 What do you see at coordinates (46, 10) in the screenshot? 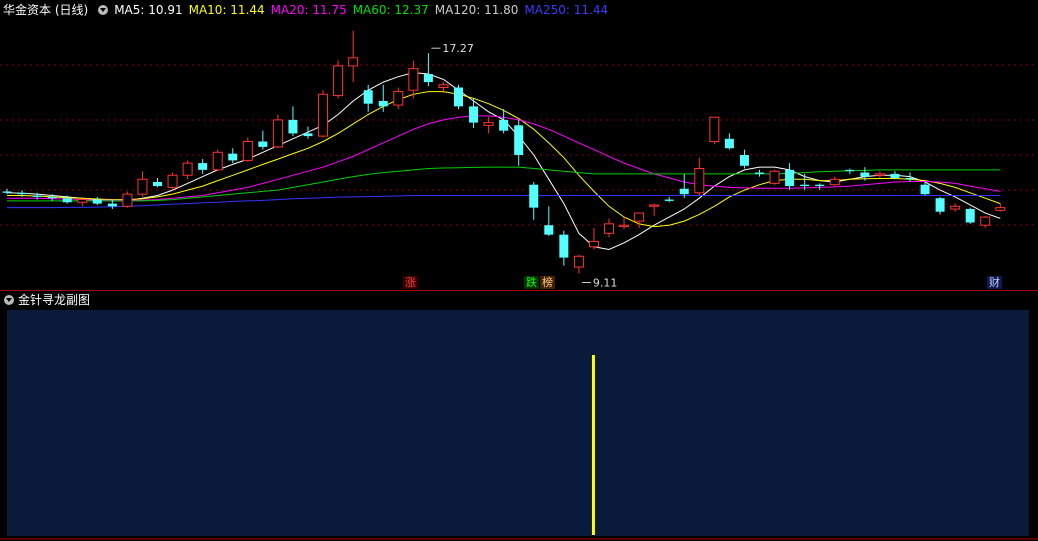
I see `stock-title: 华金资本 (日线)` at bounding box center [46, 10].